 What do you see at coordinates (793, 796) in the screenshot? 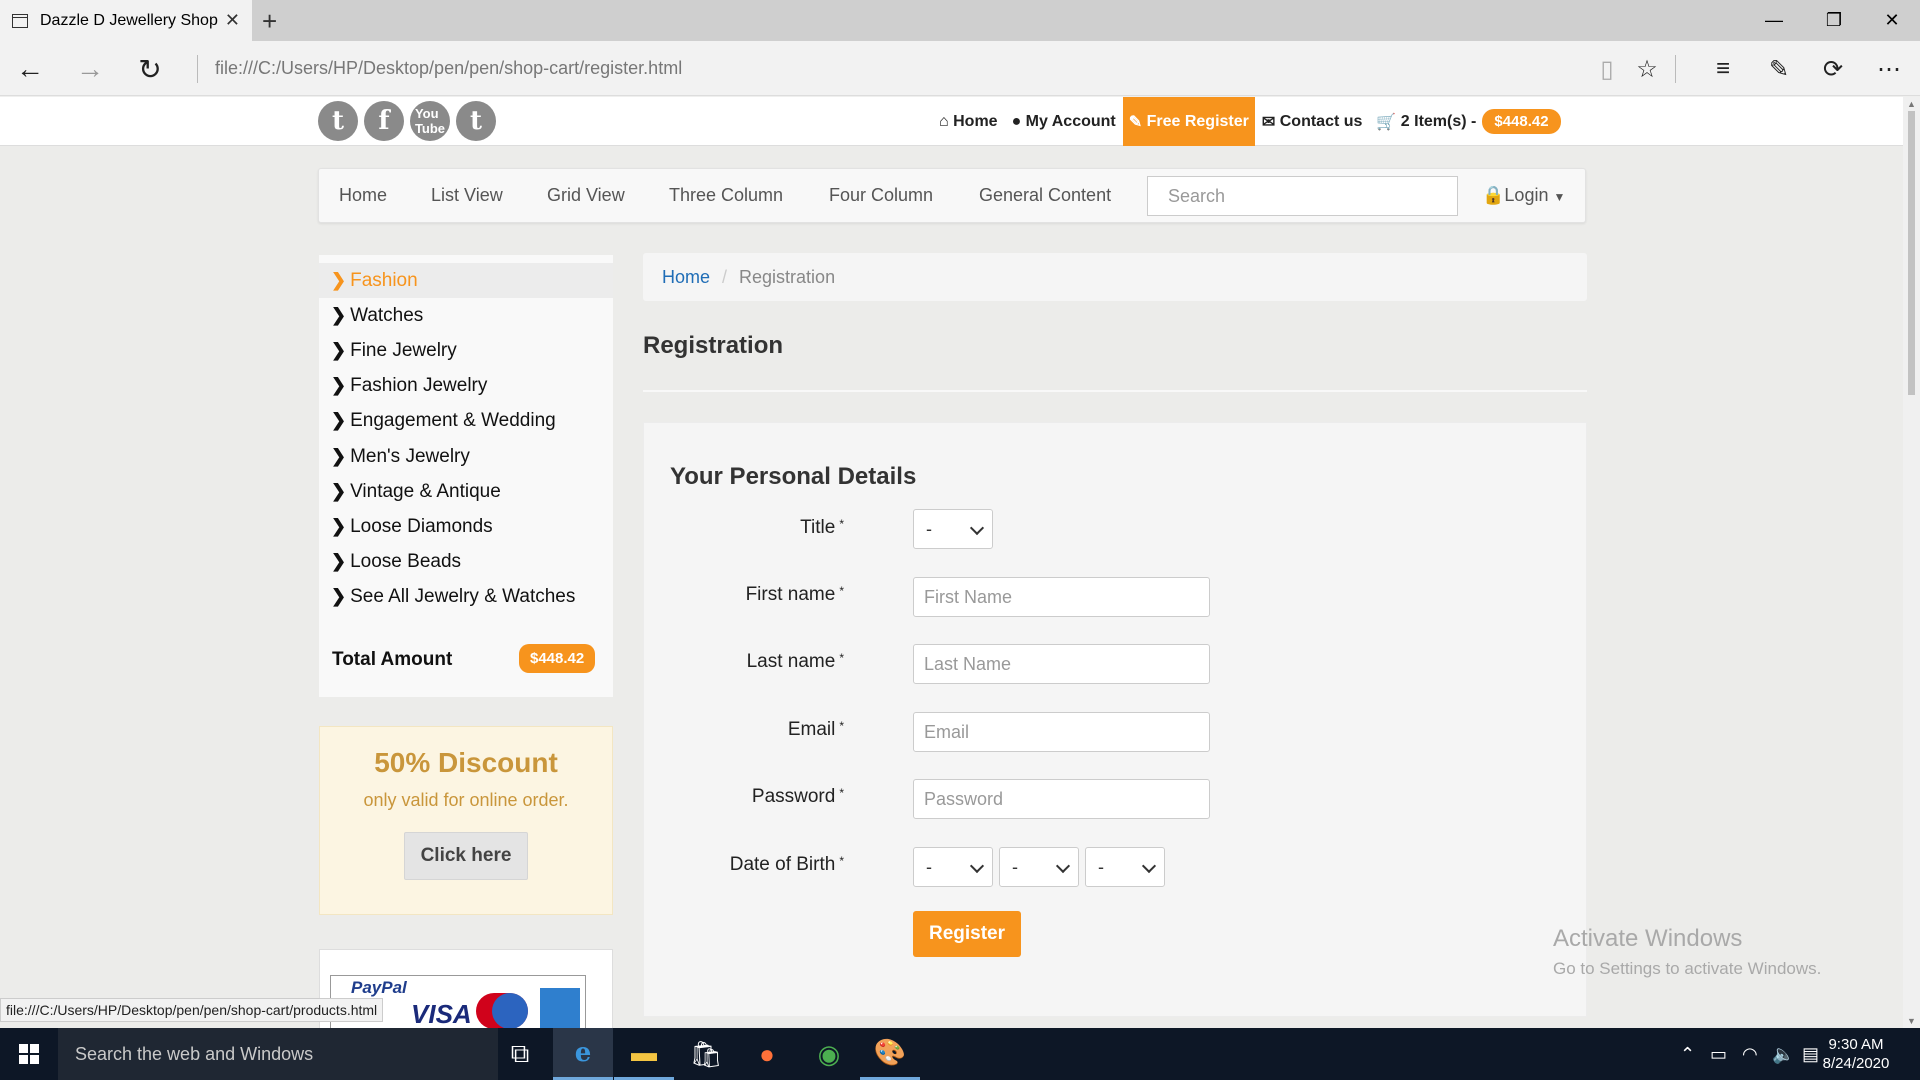
I see `password-label-text: Password` at bounding box center [793, 796].